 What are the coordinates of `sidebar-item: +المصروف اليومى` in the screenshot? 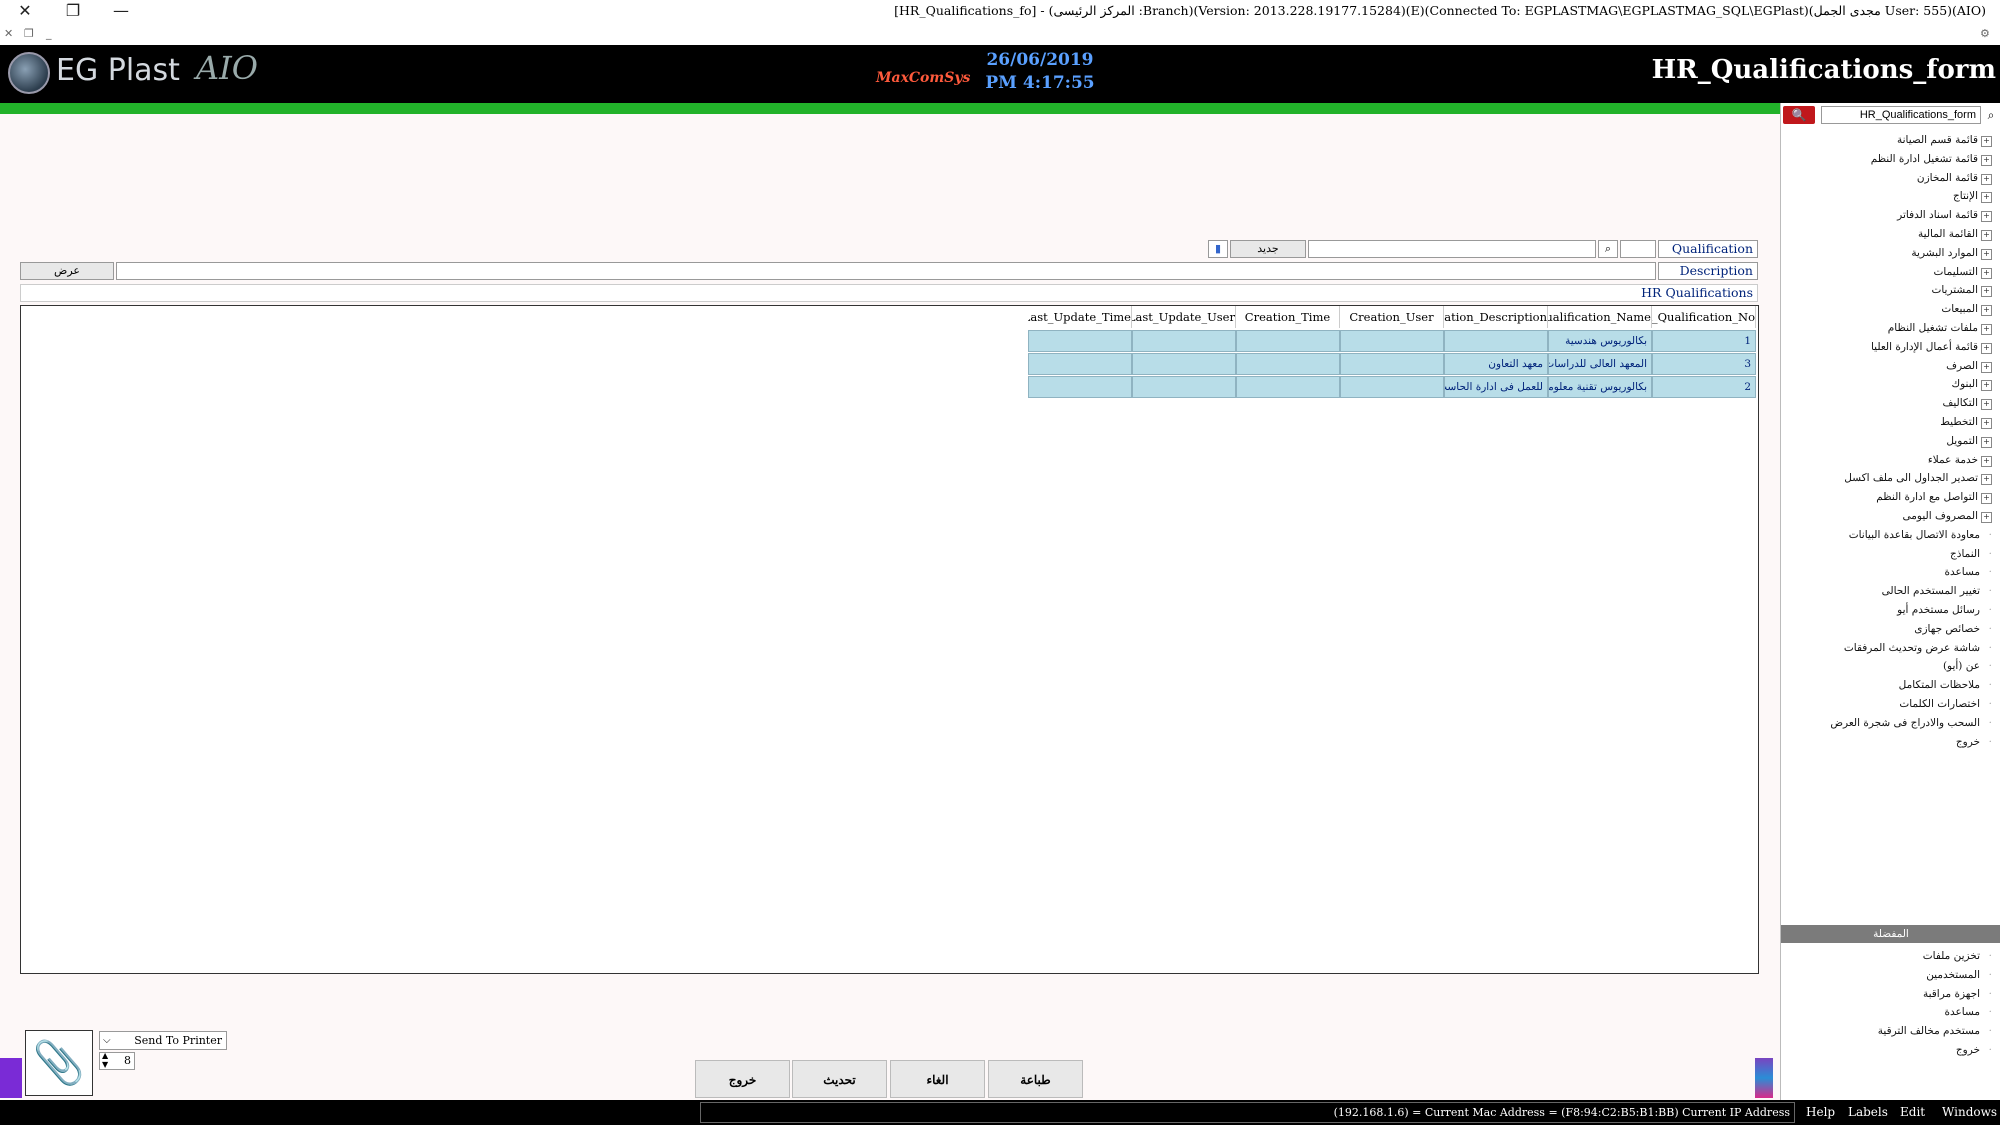 It's located at (1947, 516).